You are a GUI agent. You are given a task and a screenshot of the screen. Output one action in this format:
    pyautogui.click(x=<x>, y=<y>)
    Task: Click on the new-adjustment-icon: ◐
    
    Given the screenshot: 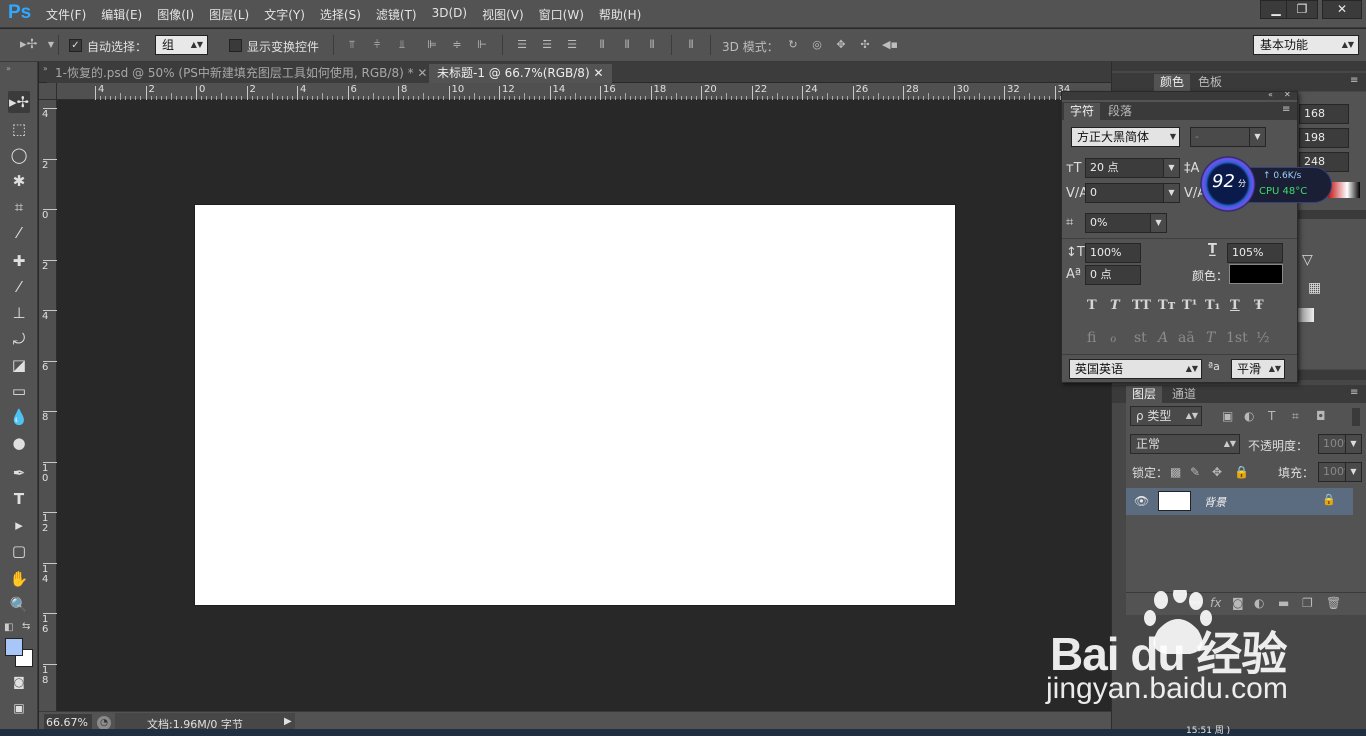 What is the action you would take?
    pyautogui.click(x=1259, y=603)
    